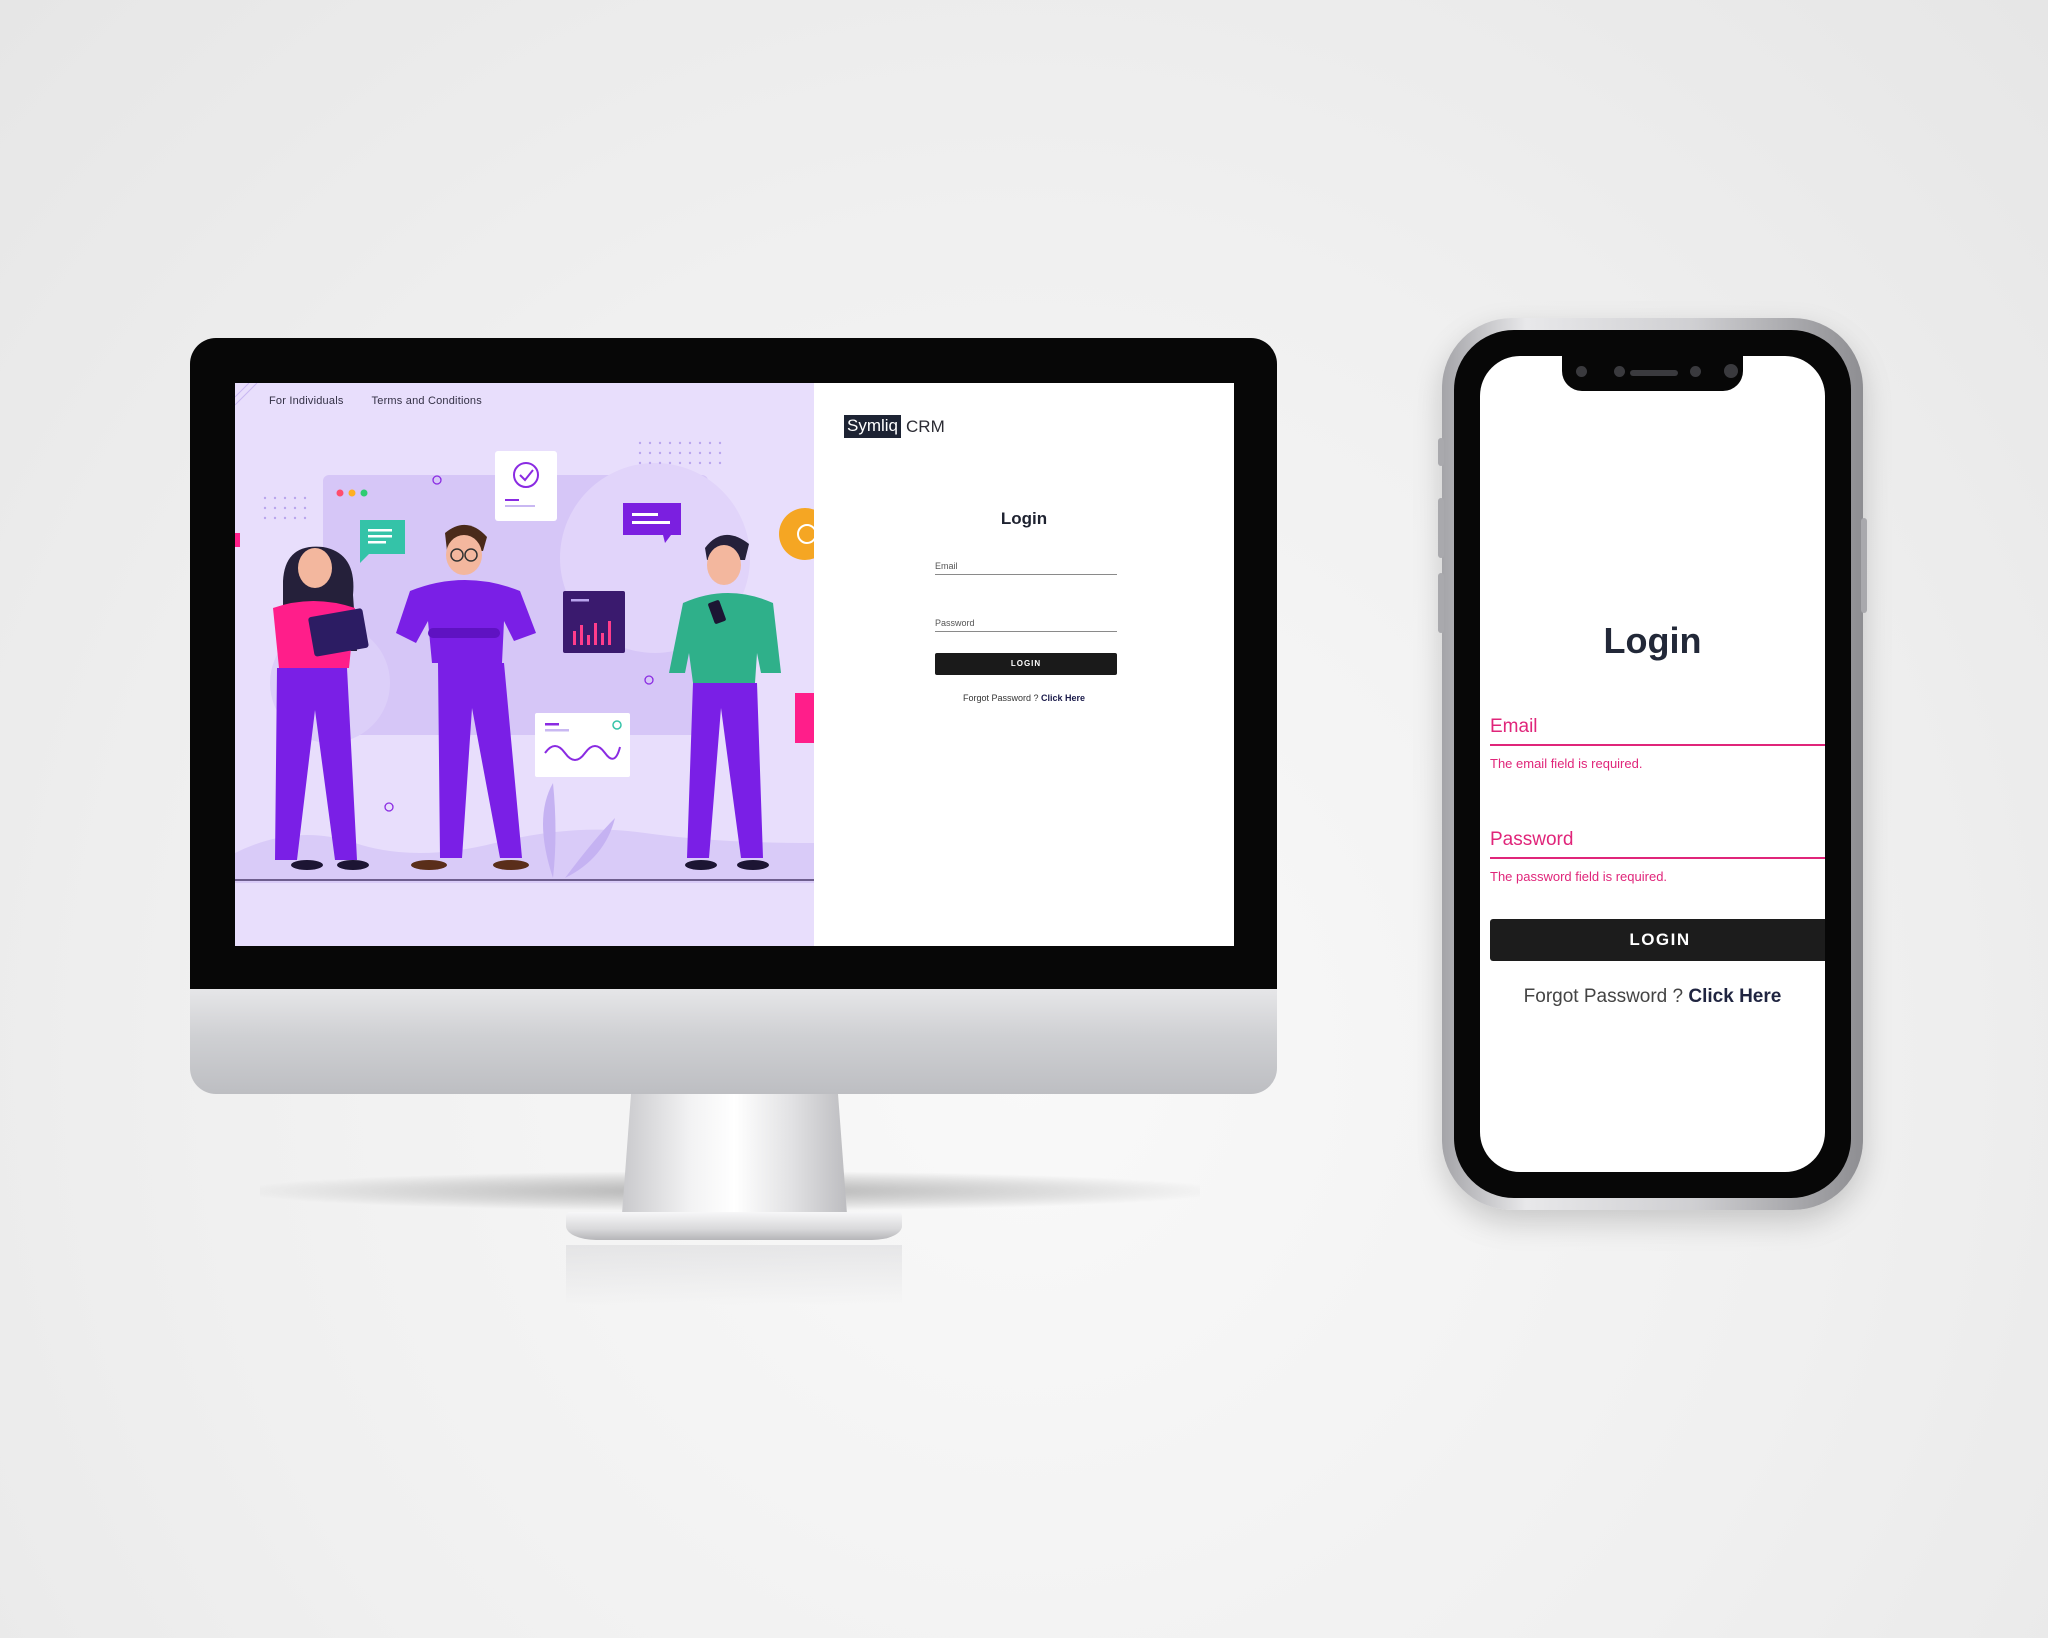 Image resolution: width=2048 pixels, height=1638 pixels. What do you see at coordinates (1734, 996) in the screenshot?
I see `mobile-forgot-password-link: Click Here` at bounding box center [1734, 996].